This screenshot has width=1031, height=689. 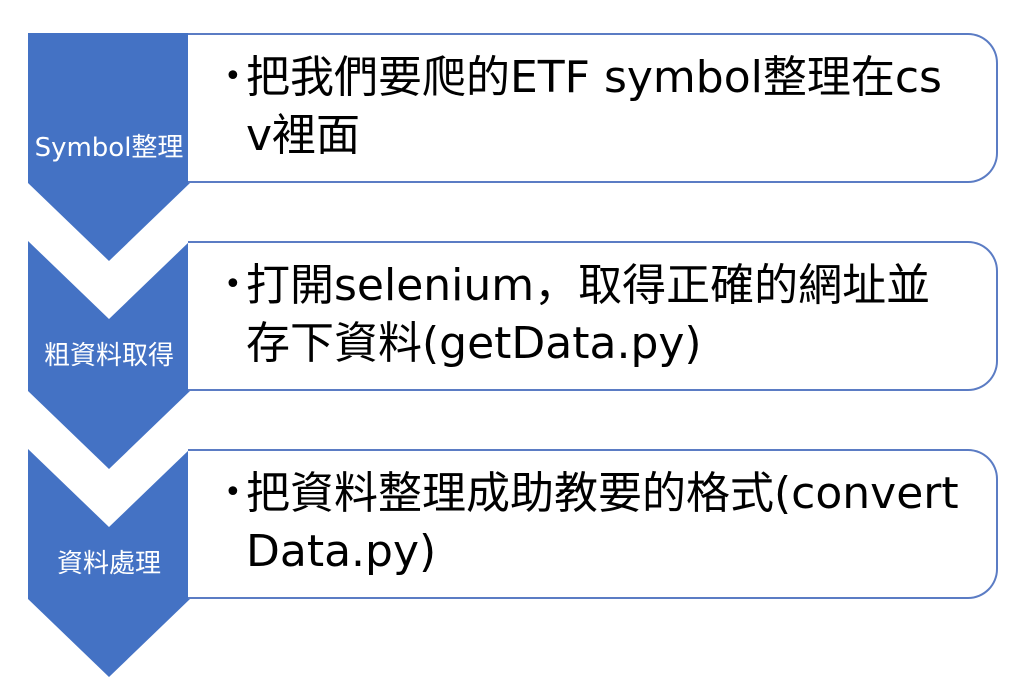 What do you see at coordinates (109, 148) in the screenshot?
I see `step-1-label: Symbol整理` at bounding box center [109, 148].